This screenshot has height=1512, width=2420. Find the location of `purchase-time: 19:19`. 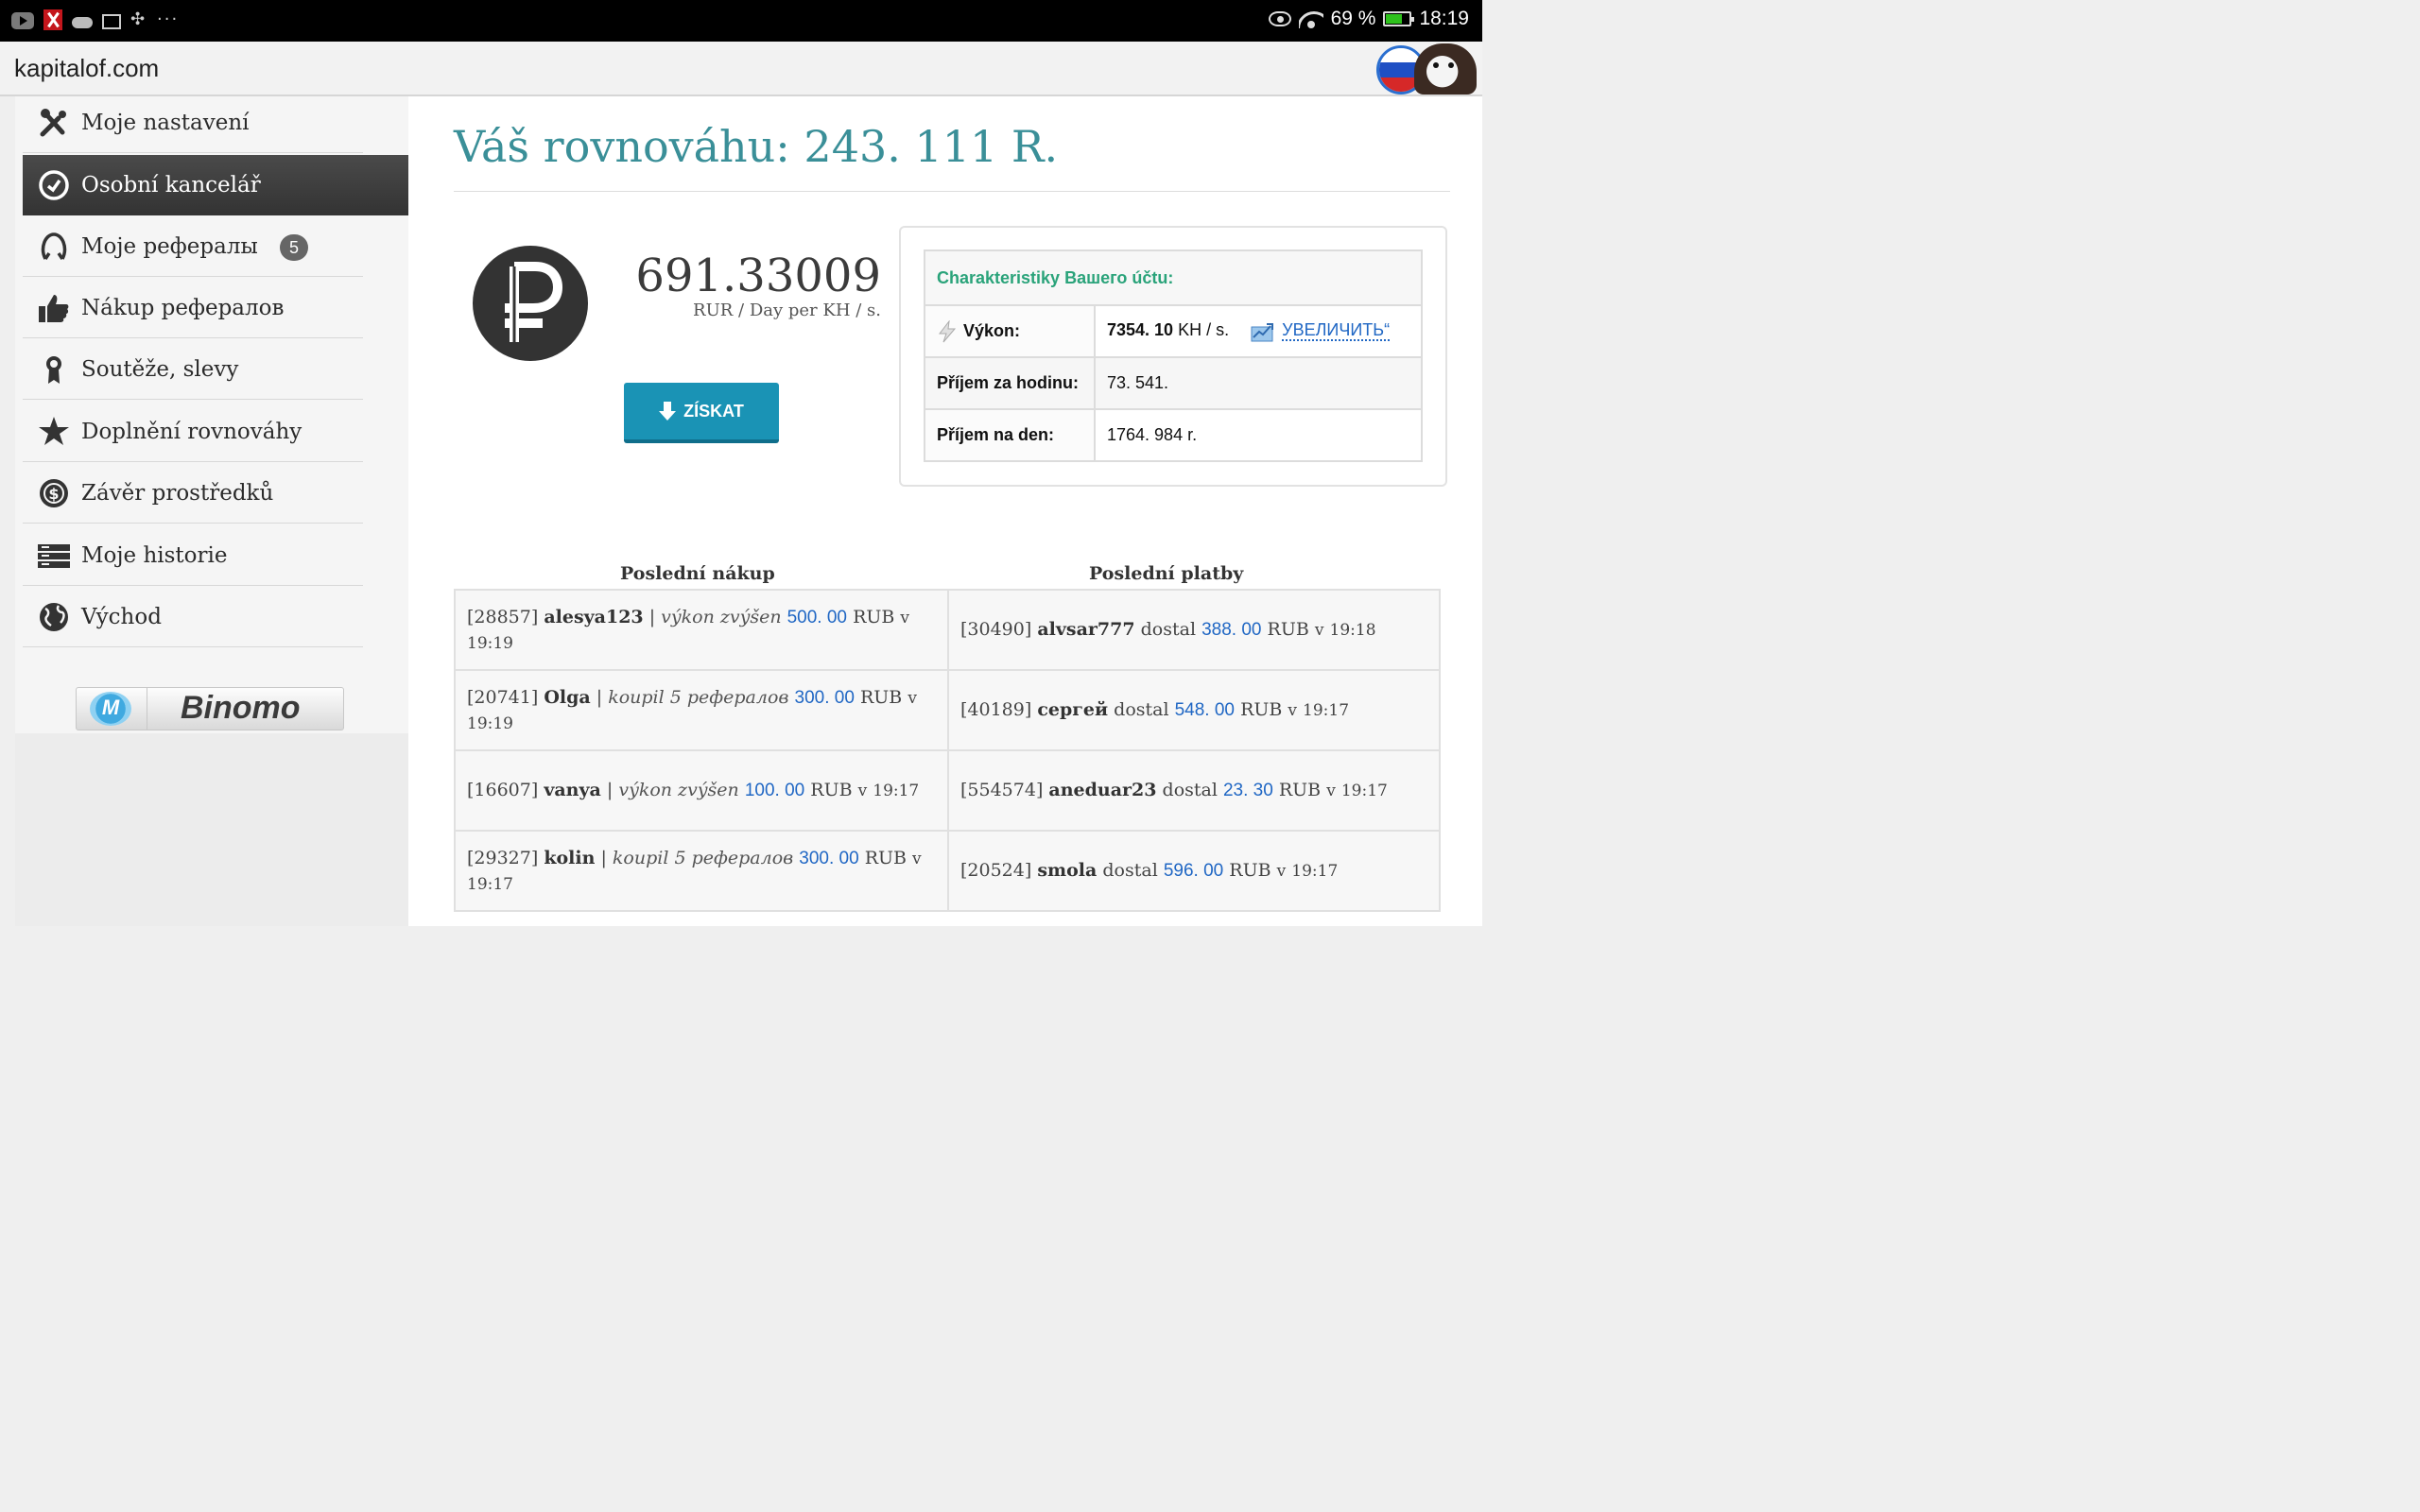

purchase-time: 19:19 is located at coordinates (490, 643).